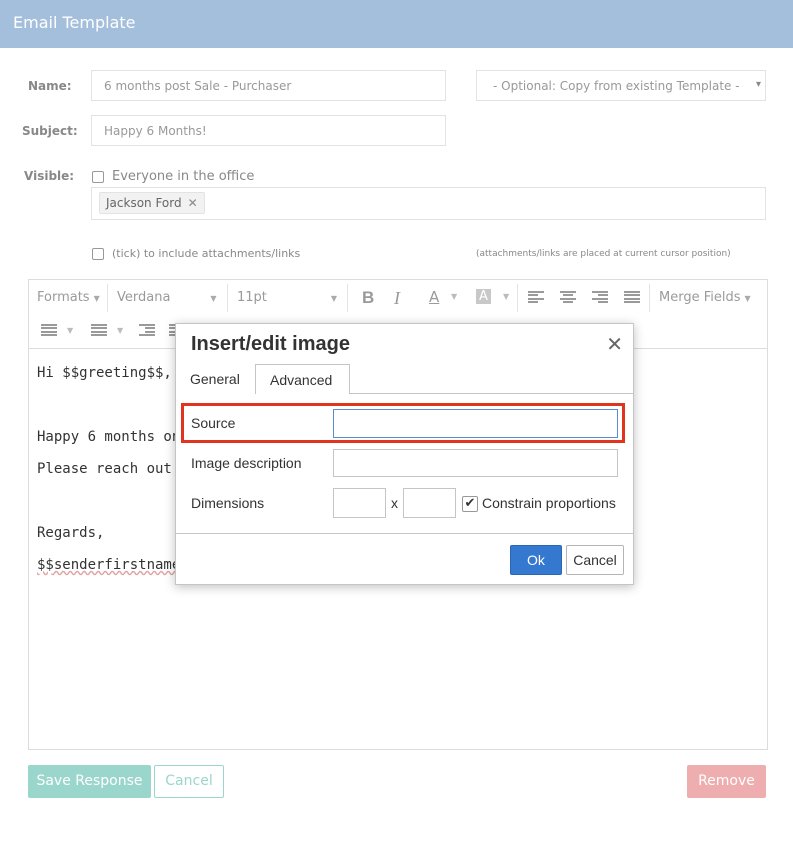  What do you see at coordinates (213, 423) in the screenshot?
I see `source-label: Source` at bounding box center [213, 423].